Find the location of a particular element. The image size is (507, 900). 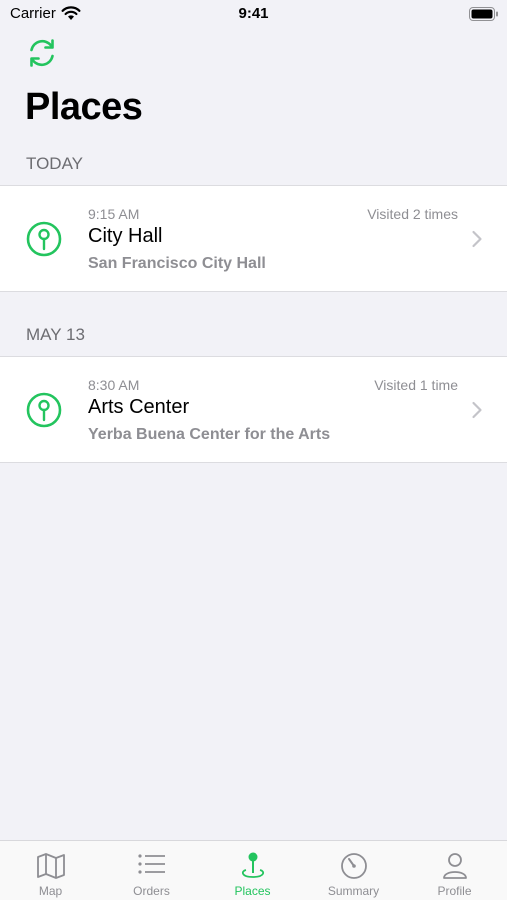

map-icon is located at coordinates (50, 866).